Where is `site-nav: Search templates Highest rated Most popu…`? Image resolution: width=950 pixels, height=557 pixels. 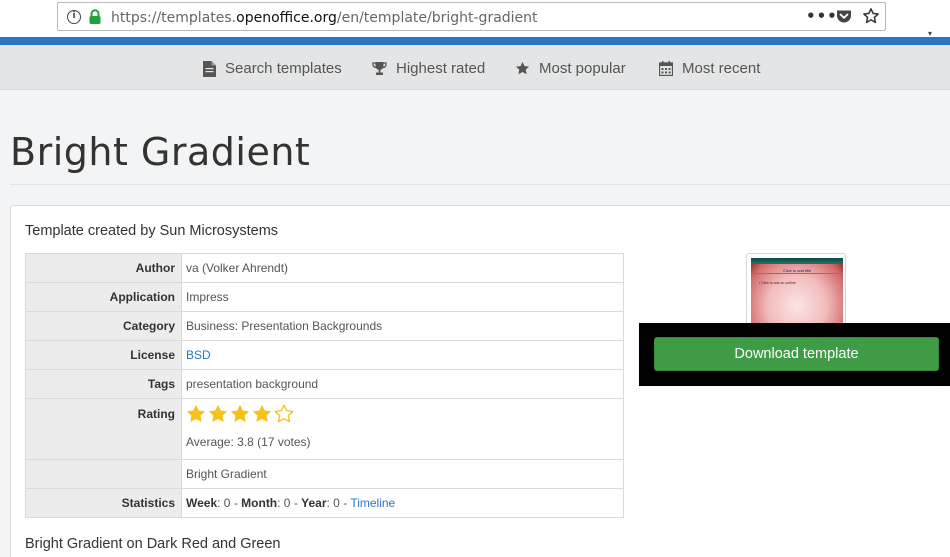
site-nav: Search templates Highest rated Most popu… is located at coordinates (475, 67).